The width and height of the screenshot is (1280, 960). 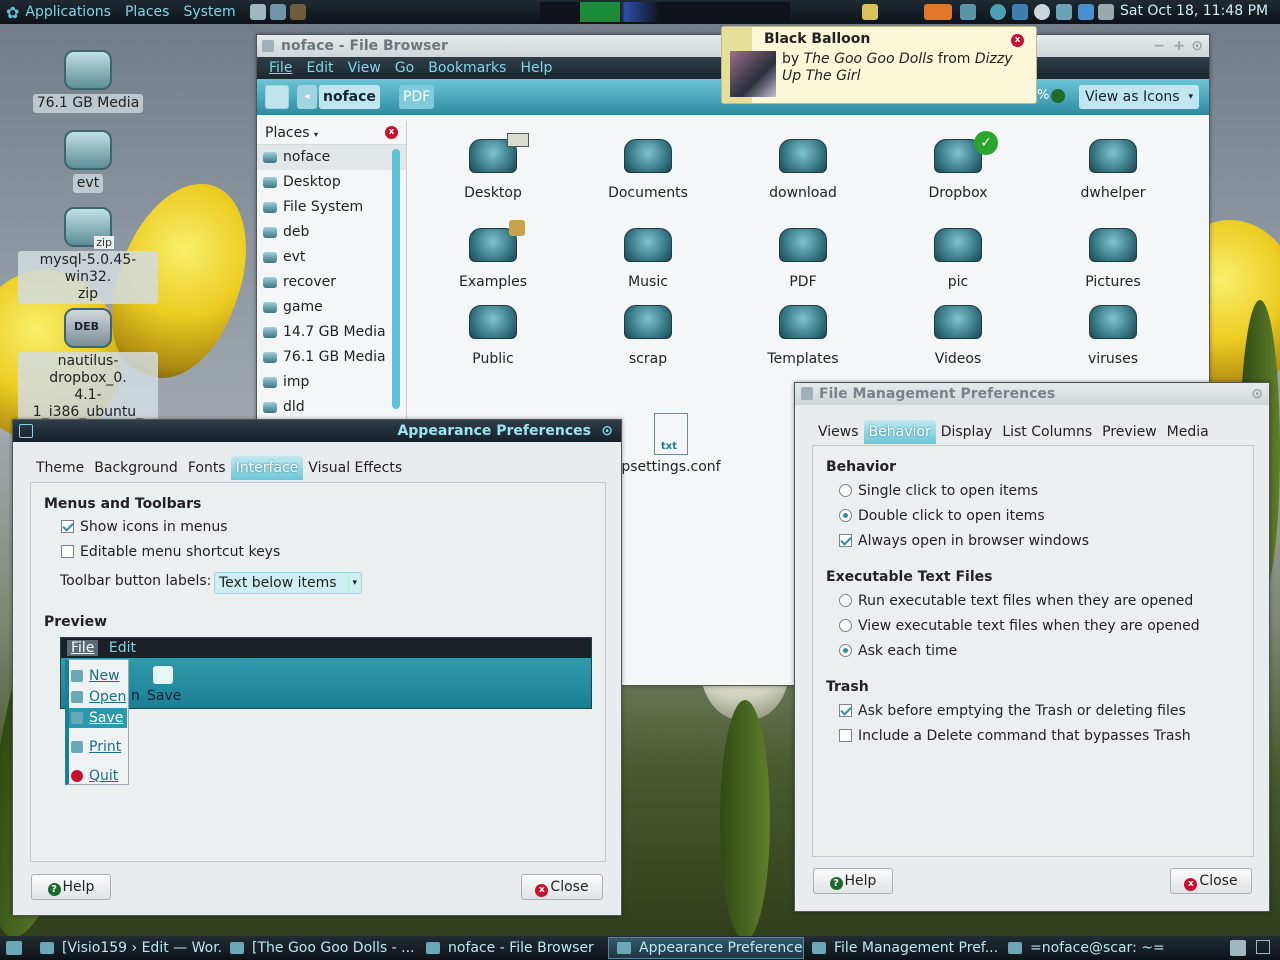 What do you see at coordinates (12, 12) in the screenshot?
I see `gnome-foot-icon: ✿` at bounding box center [12, 12].